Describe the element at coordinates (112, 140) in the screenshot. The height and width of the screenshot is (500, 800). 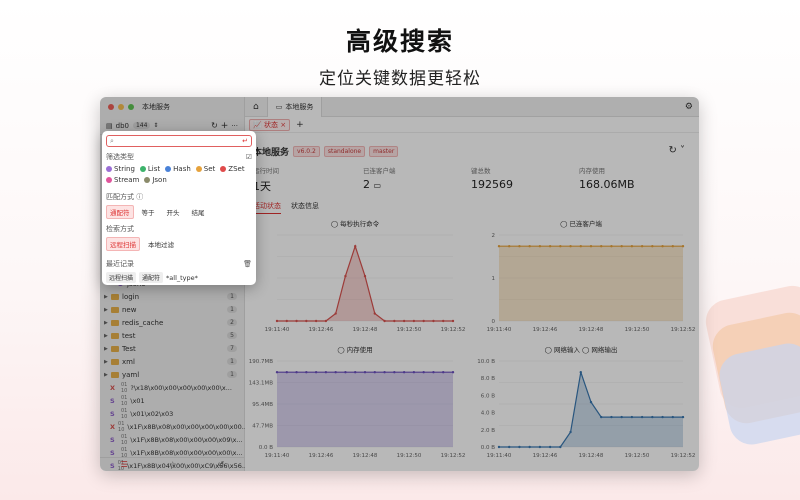
I see `search-icon: ⌕` at that location.